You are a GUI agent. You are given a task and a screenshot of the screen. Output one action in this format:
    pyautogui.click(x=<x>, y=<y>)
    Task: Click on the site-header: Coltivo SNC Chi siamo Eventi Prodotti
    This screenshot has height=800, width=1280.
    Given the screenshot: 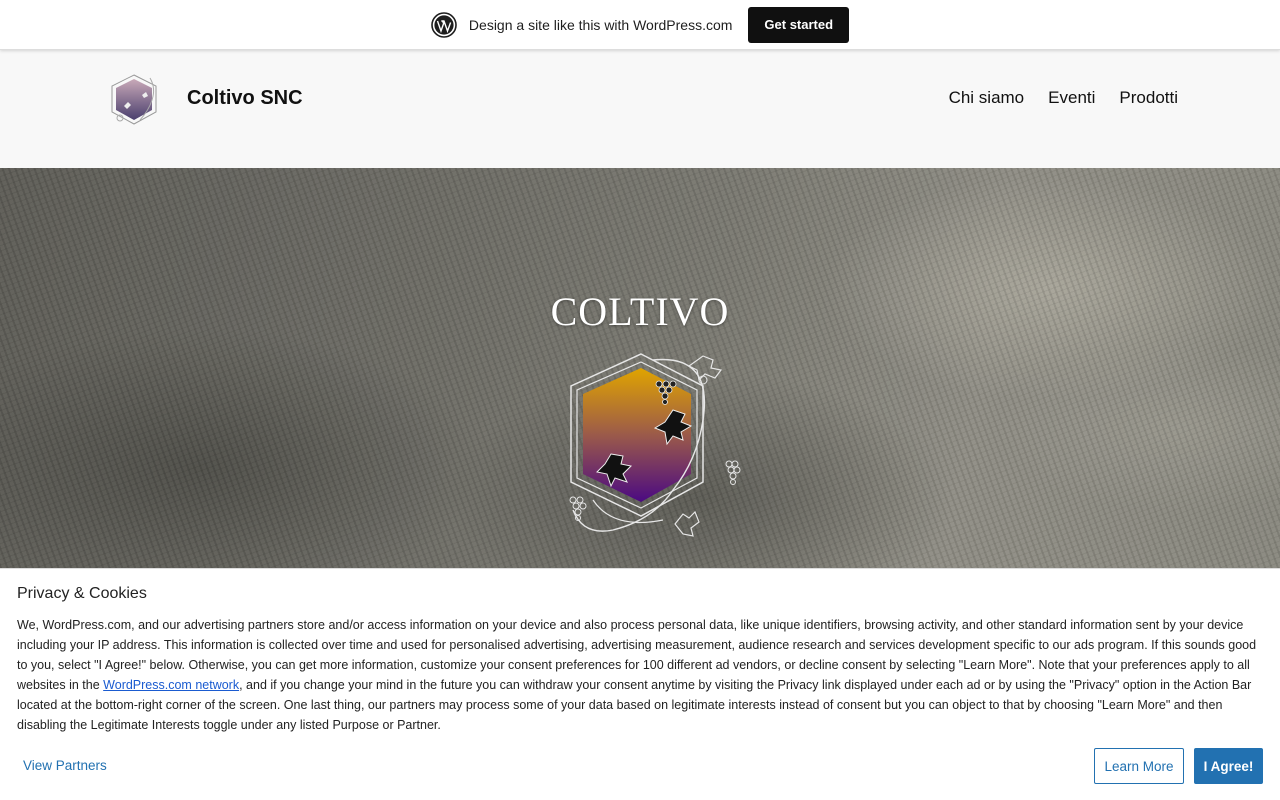 What is the action you would take?
    pyautogui.click(x=640, y=109)
    